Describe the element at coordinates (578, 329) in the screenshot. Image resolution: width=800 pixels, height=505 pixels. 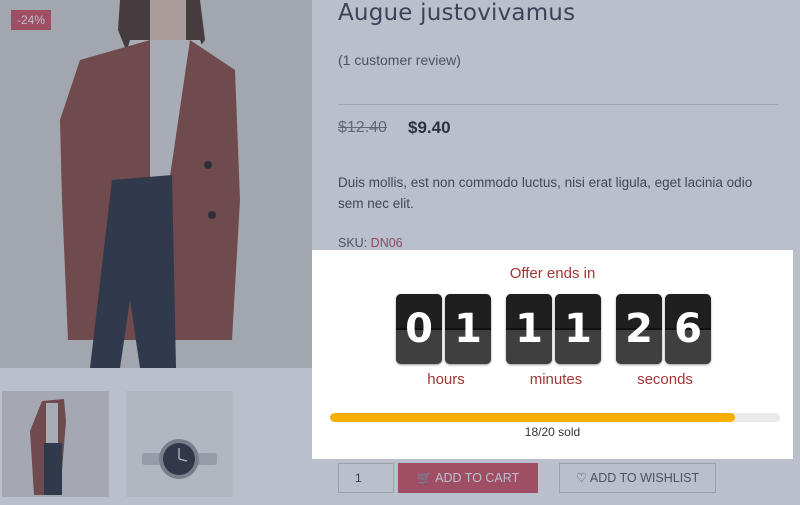
I see `minutes-digit-2: 1` at that location.